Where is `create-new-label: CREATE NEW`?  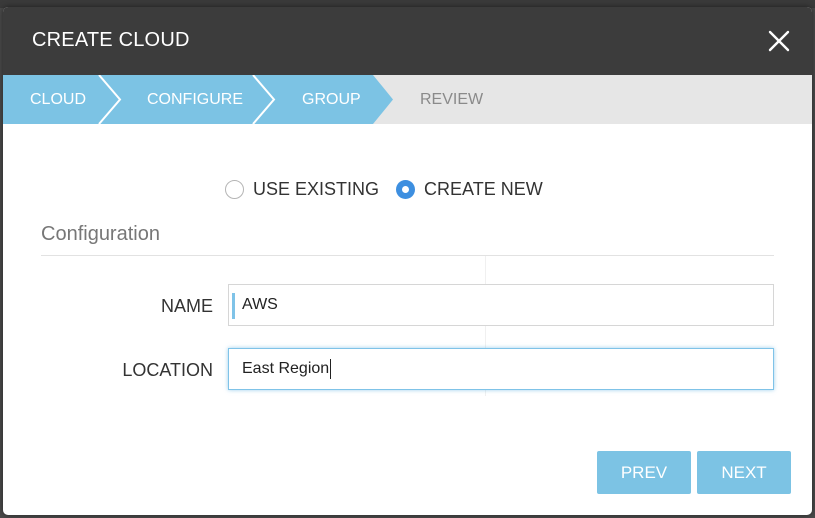
create-new-label: CREATE NEW is located at coordinates (483, 189).